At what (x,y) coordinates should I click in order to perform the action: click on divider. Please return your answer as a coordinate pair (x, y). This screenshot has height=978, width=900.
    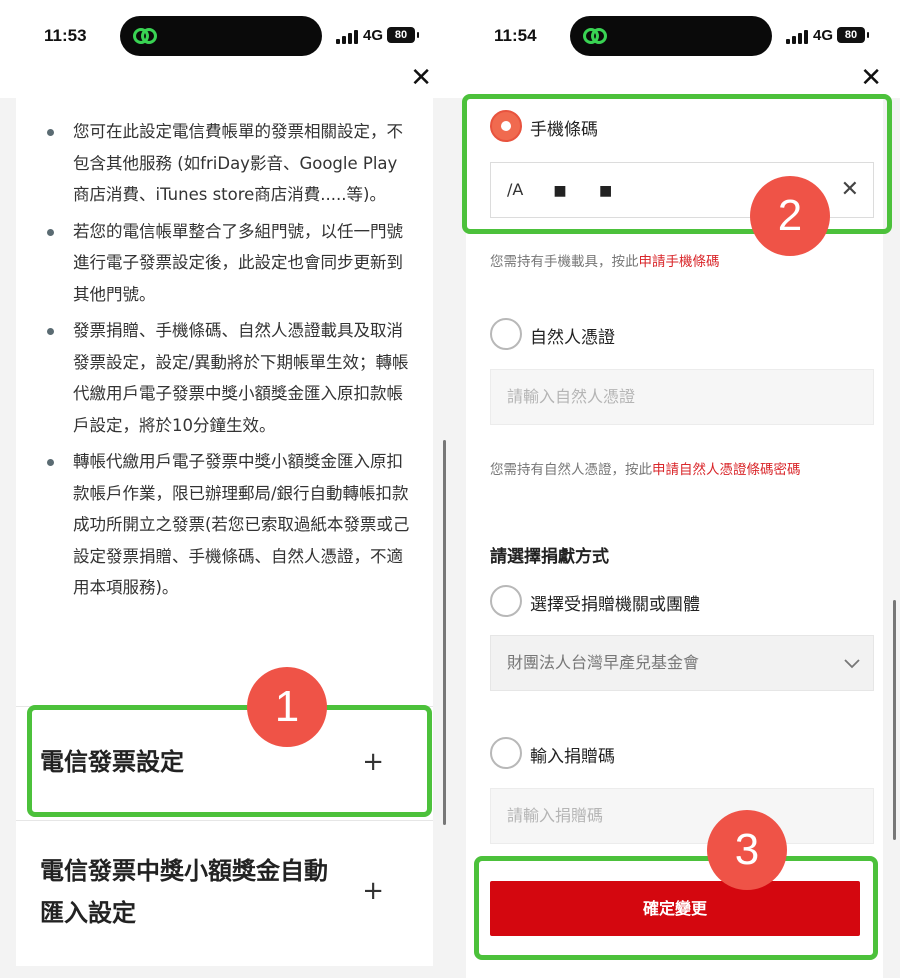
    Looking at the image, I should click on (224, 820).